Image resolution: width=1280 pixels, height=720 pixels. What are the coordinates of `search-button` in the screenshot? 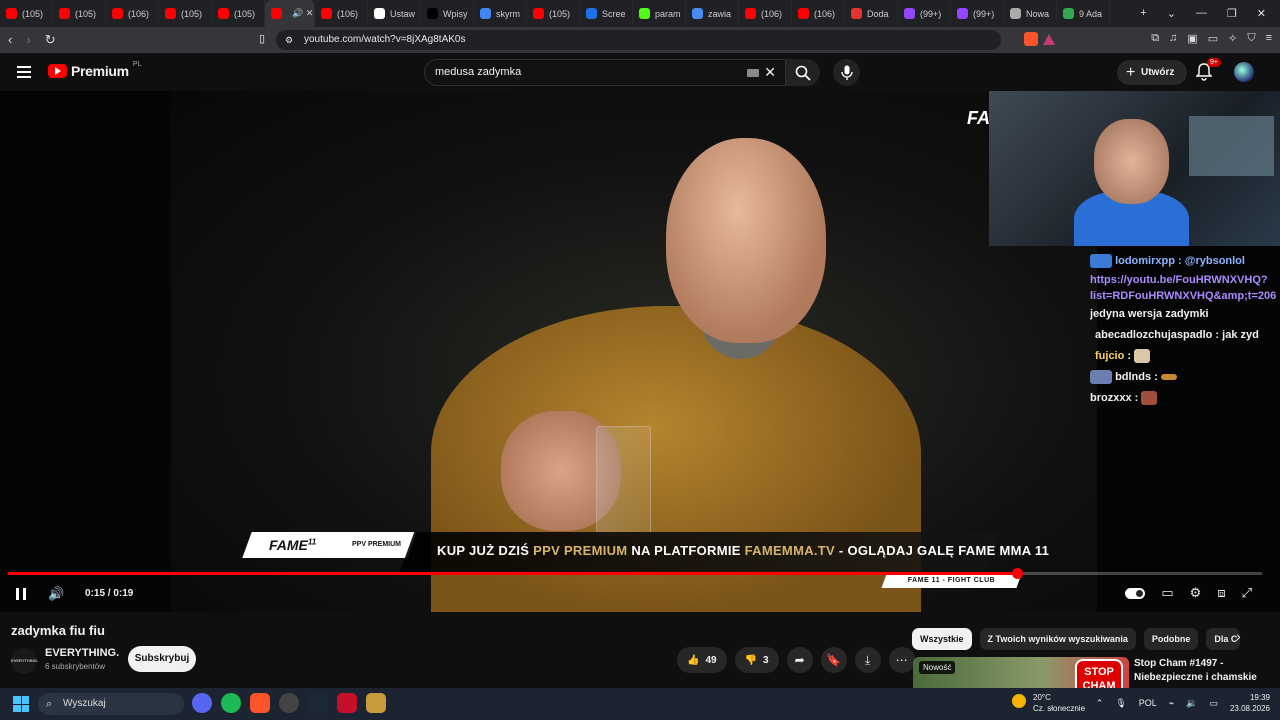 It's located at (803, 72).